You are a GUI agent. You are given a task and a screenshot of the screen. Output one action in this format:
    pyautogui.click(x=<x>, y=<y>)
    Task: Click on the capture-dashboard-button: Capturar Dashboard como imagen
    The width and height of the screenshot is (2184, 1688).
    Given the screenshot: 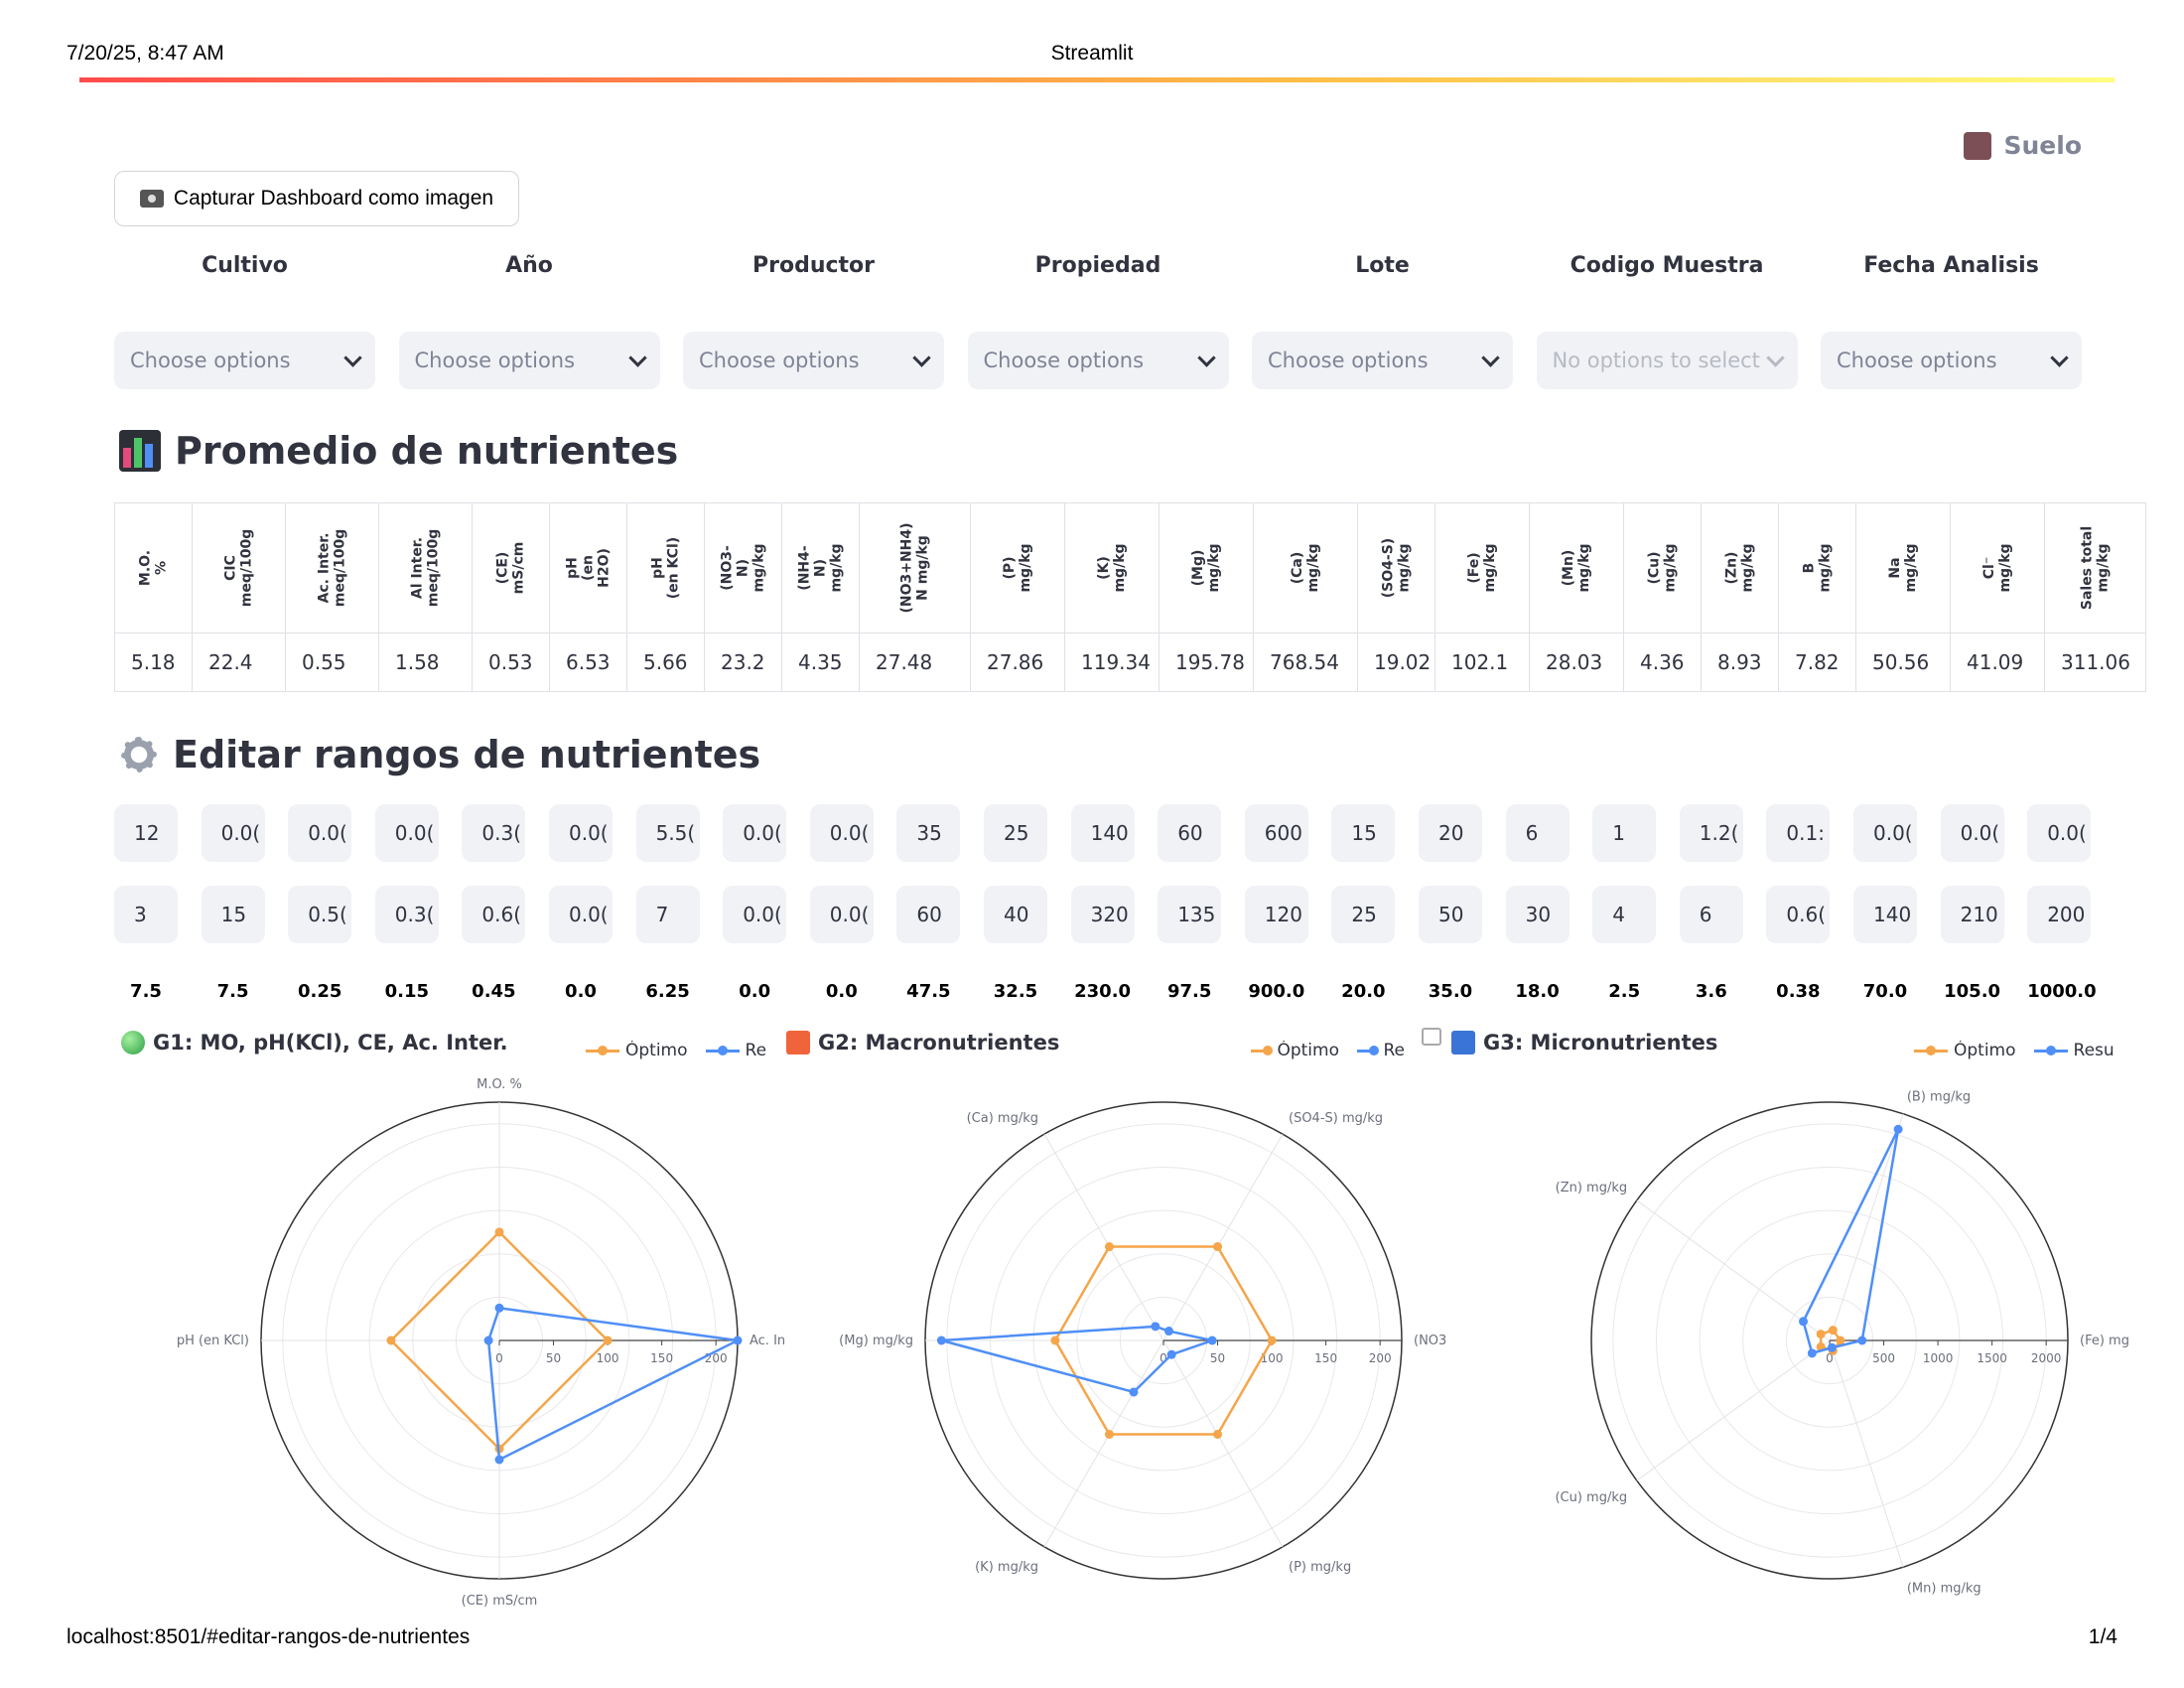 What is the action you would take?
    pyautogui.click(x=316, y=198)
    